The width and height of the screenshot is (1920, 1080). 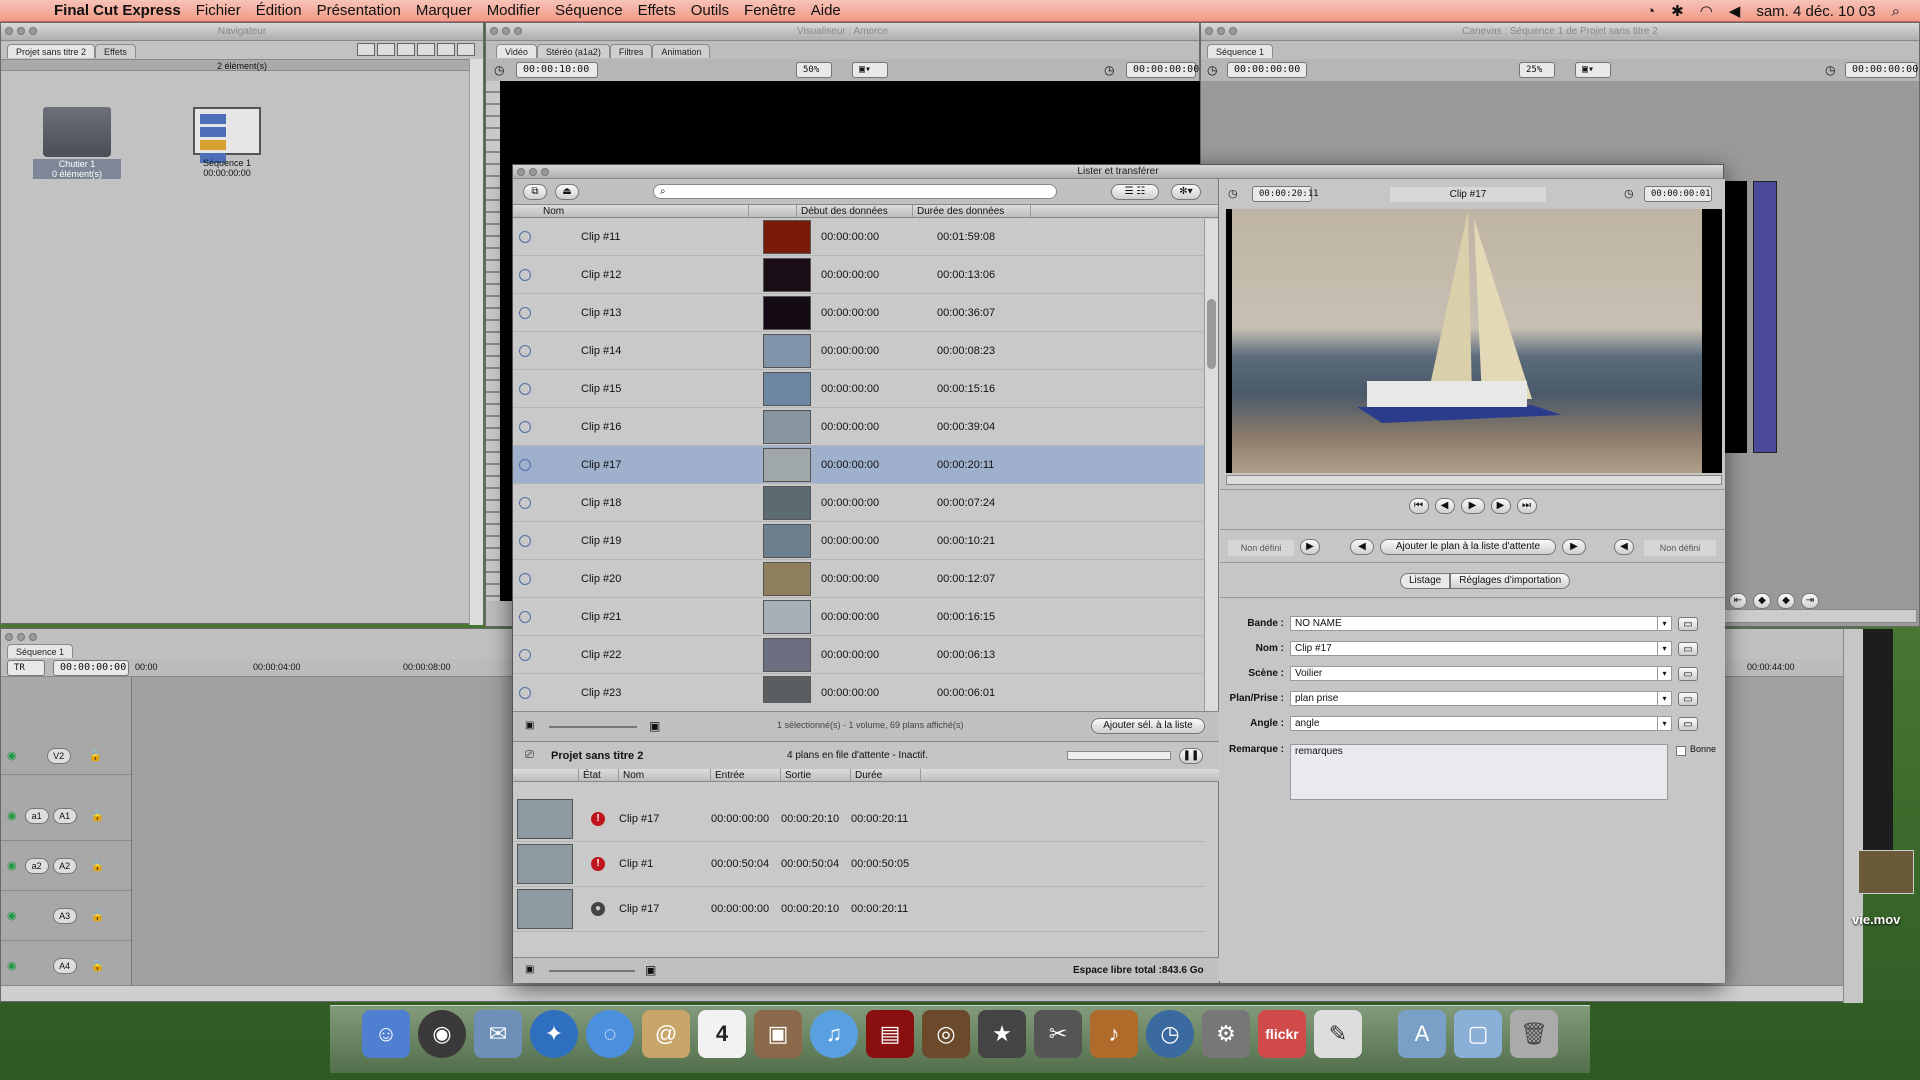 I want to click on menu-fichier: Fichier, so click(x=225, y=10).